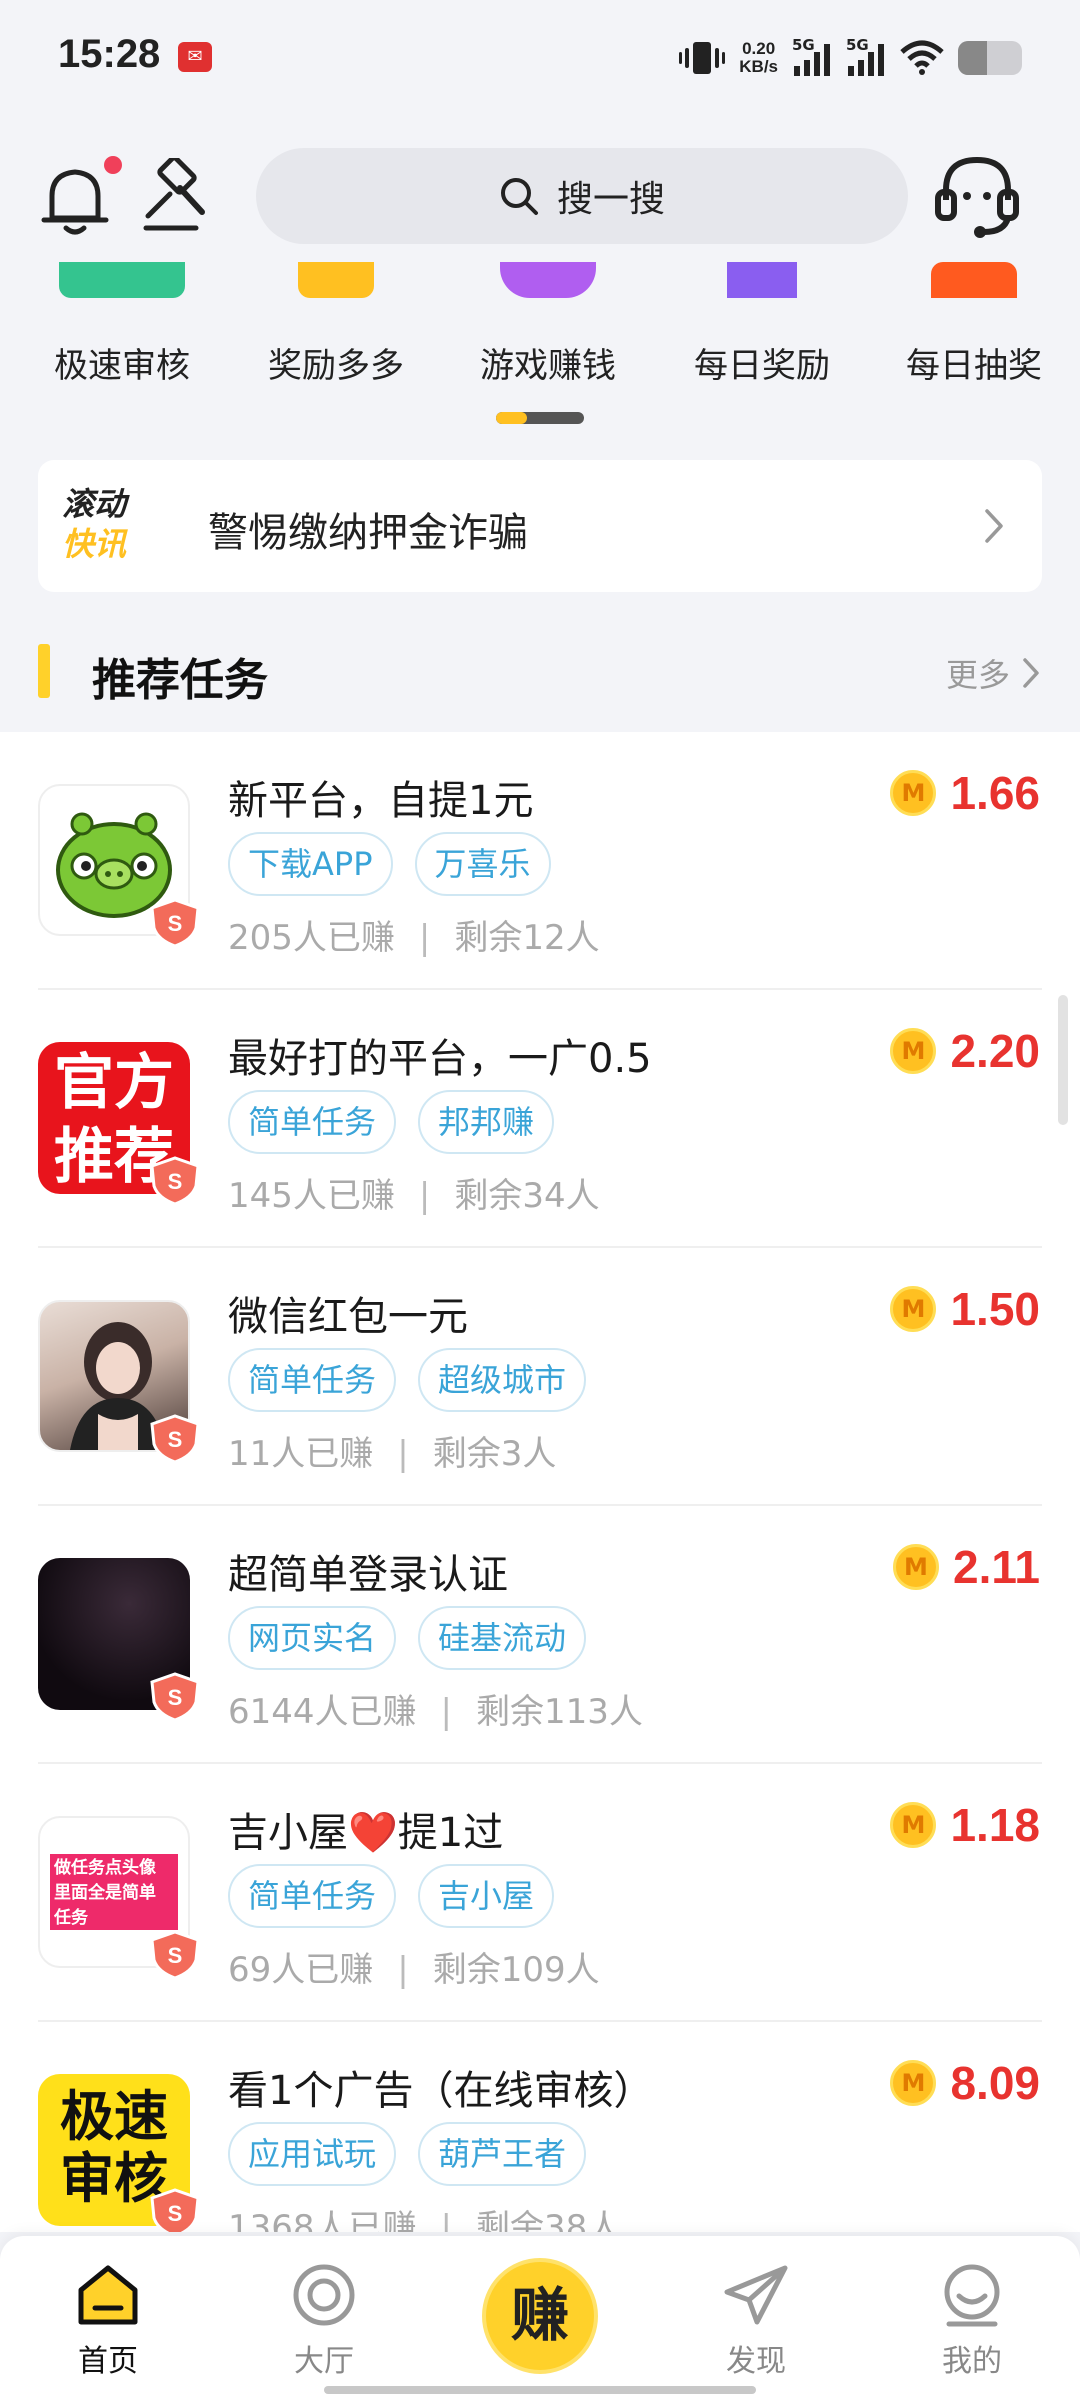 Image resolution: width=1080 pixels, height=2400 pixels. Describe the element at coordinates (122, 366) in the screenshot. I see `category-label: 极速审核` at that location.